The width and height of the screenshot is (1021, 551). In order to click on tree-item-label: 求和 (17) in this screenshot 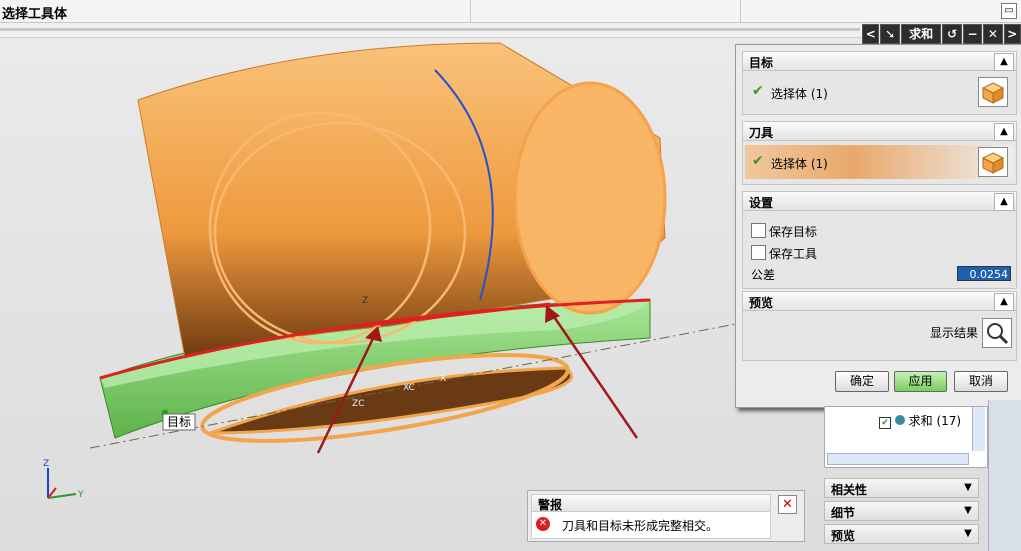, I will do `click(935, 421)`.